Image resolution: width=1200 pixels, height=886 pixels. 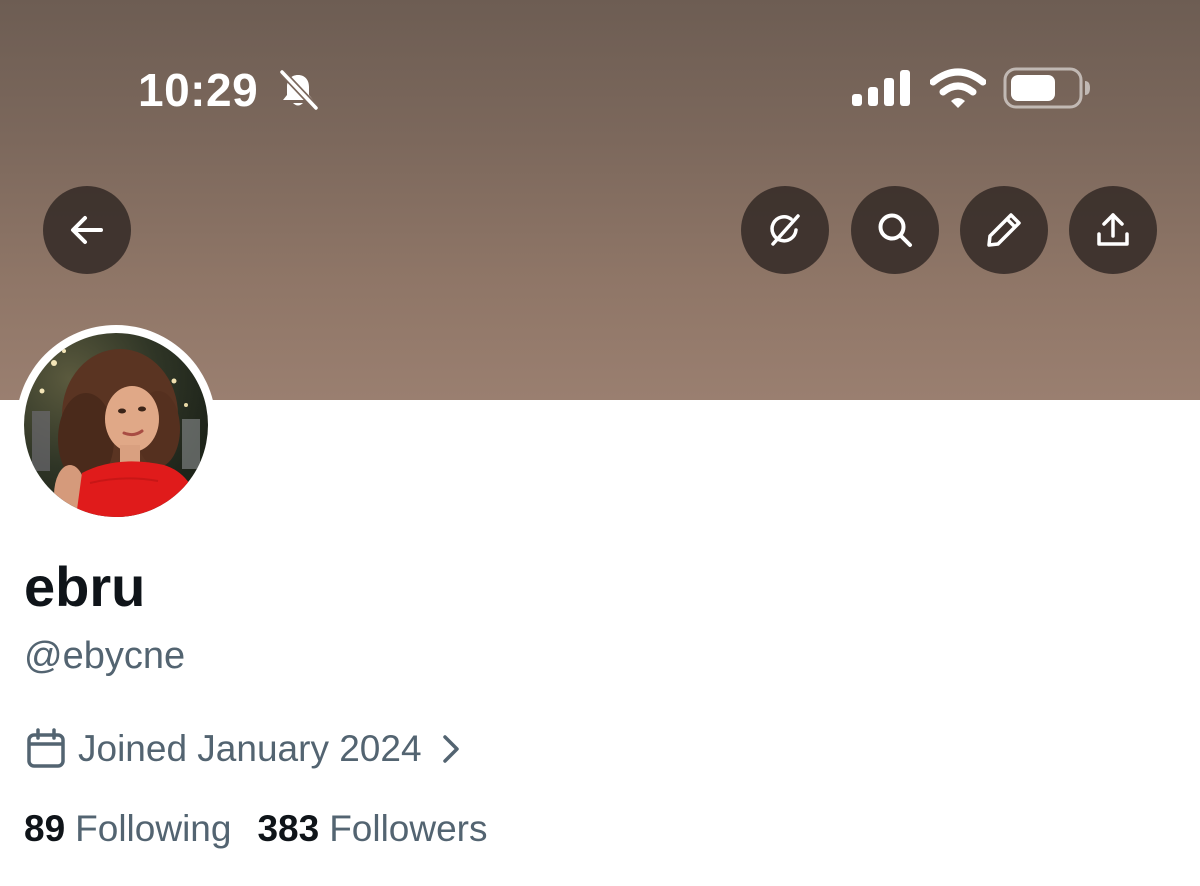 I want to click on search-button, so click(x=895, y=230).